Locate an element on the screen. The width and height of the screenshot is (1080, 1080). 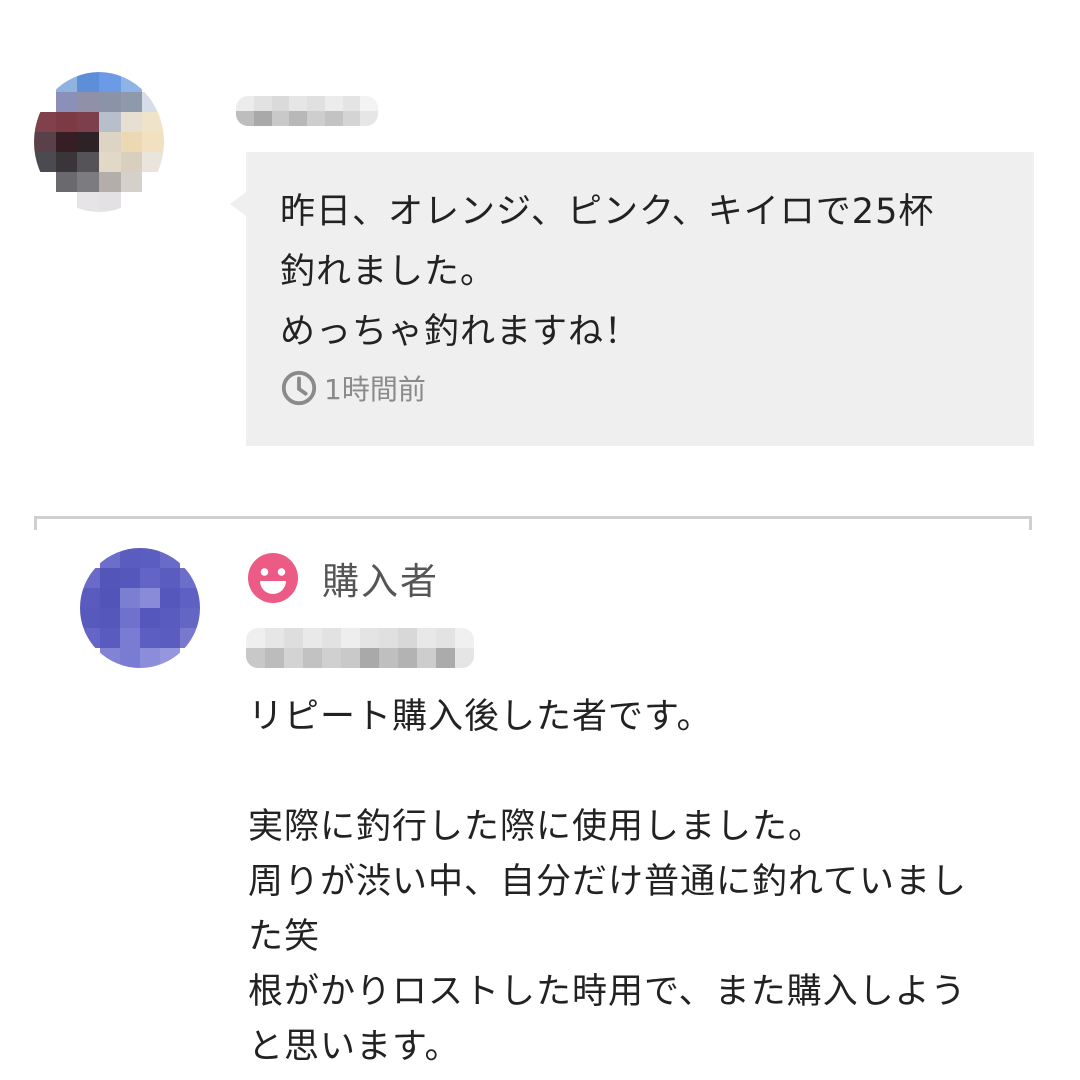
review-line: 実際に釣行した際に使用しました。 is located at coordinates (536, 827).